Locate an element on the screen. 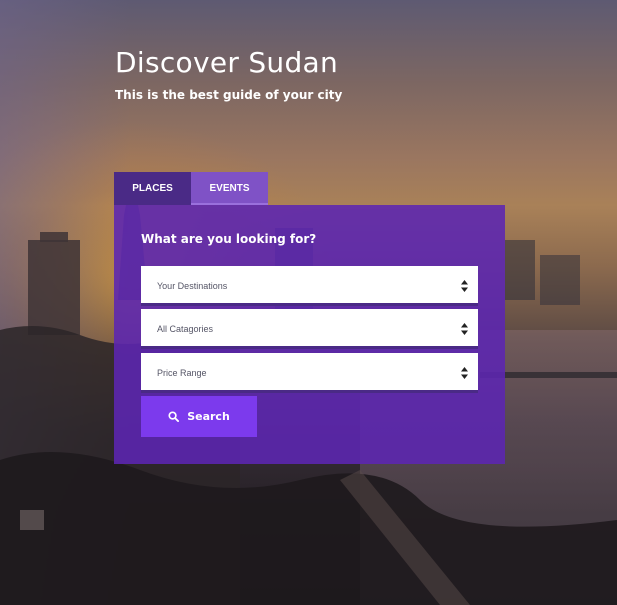  price-range-select: Price Range is located at coordinates (309, 373).